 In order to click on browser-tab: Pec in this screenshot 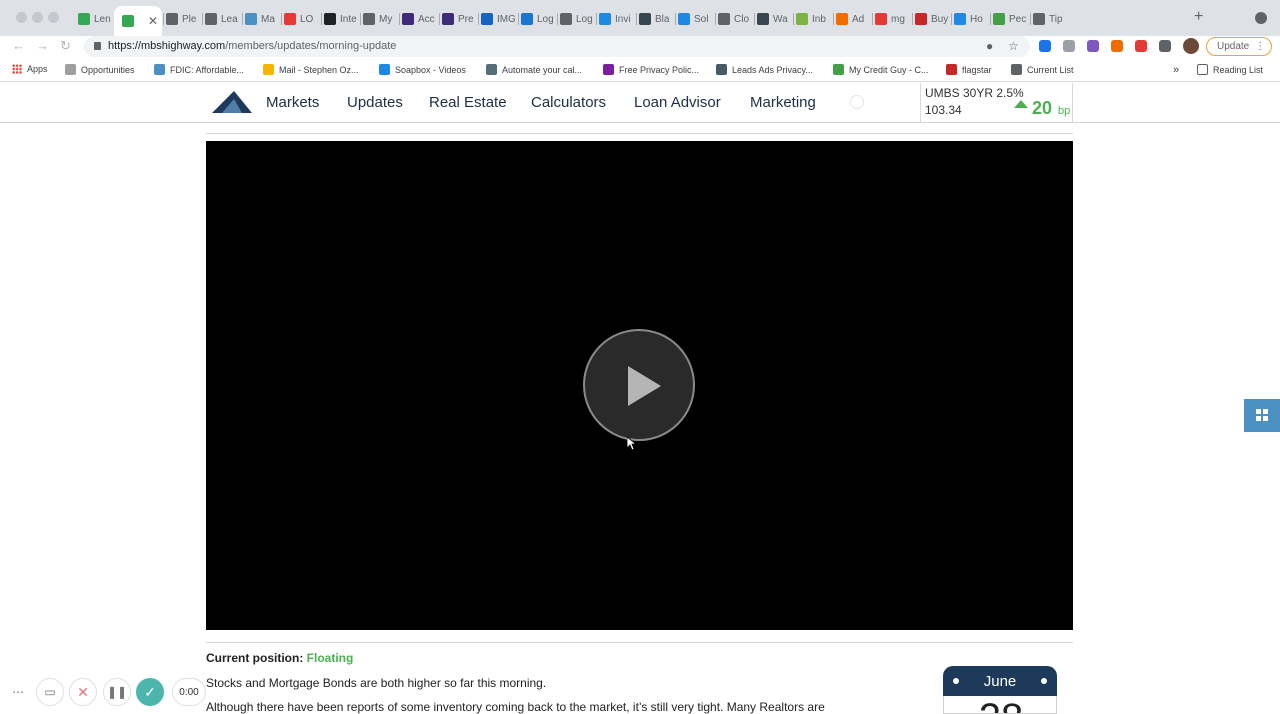, I will do `click(1010, 19)`.